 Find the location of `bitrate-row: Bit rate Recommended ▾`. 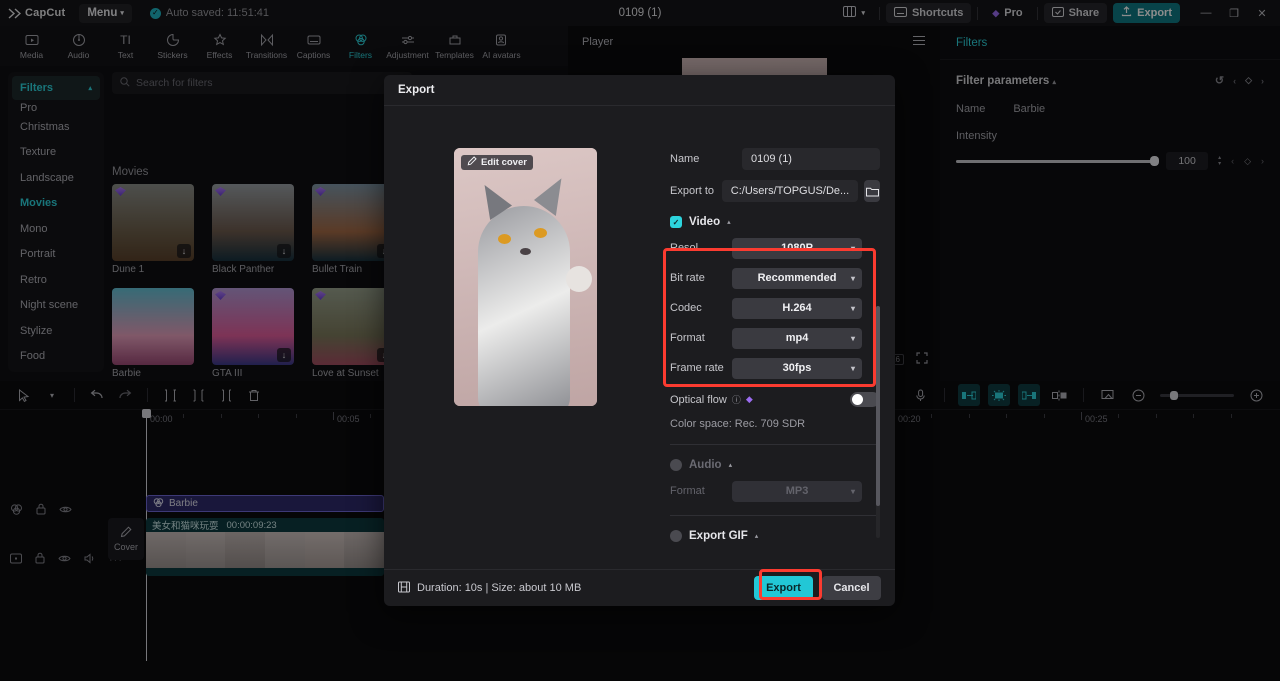

bitrate-row: Bit rate Recommended ▾ is located at coordinates (775, 278).